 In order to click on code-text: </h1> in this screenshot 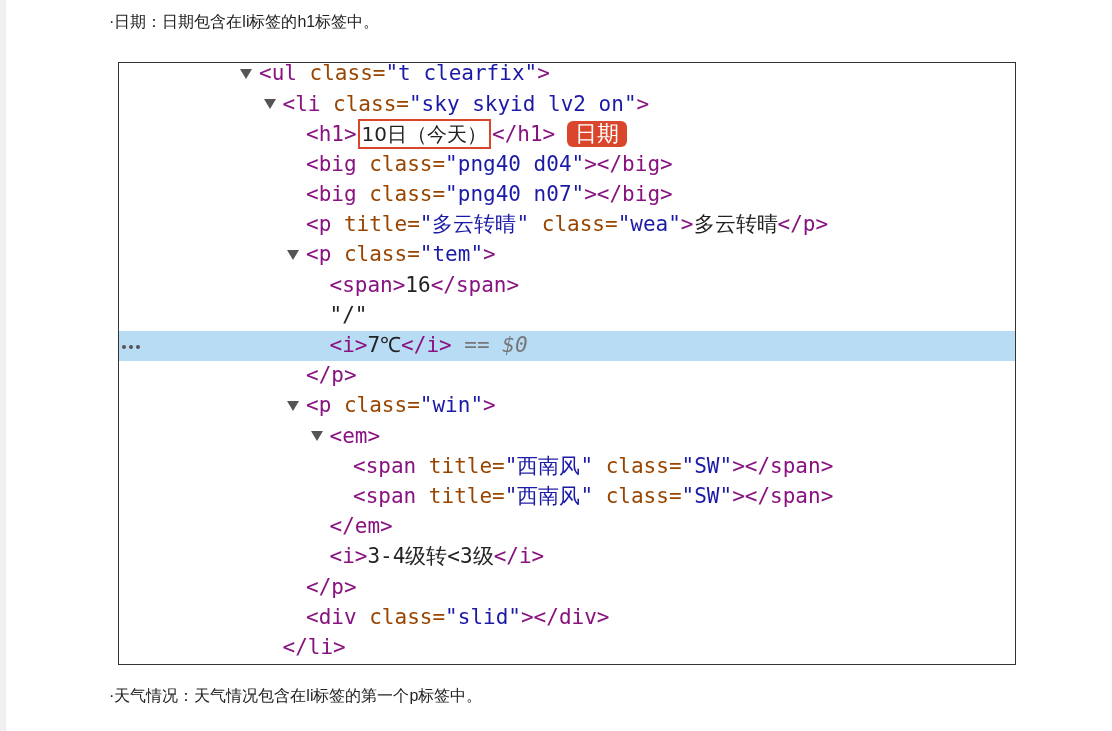, I will do `click(524, 134)`.